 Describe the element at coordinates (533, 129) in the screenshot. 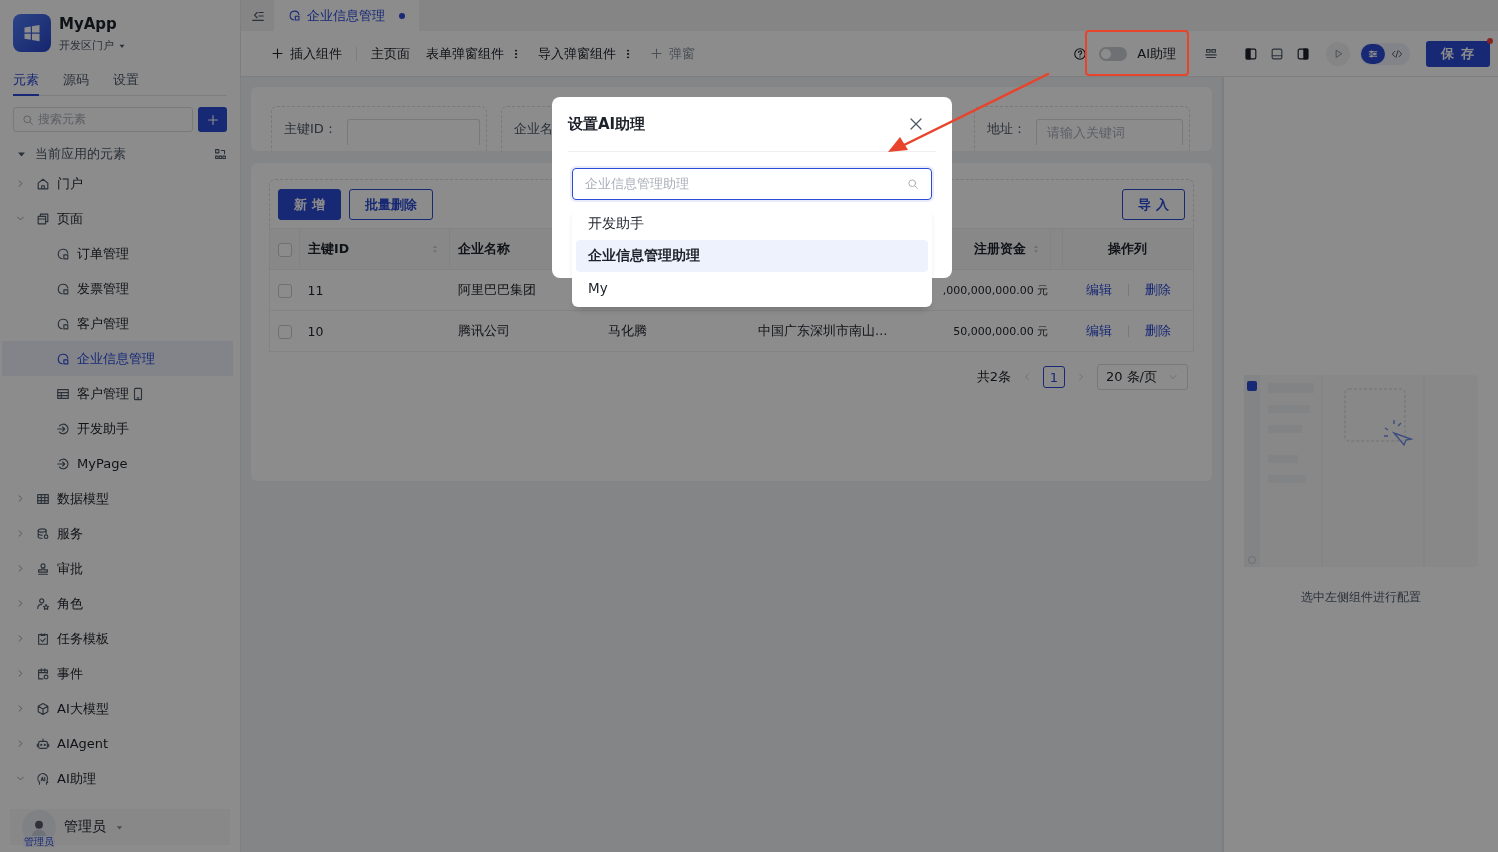

I see `filter-label: 企业名` at that location.